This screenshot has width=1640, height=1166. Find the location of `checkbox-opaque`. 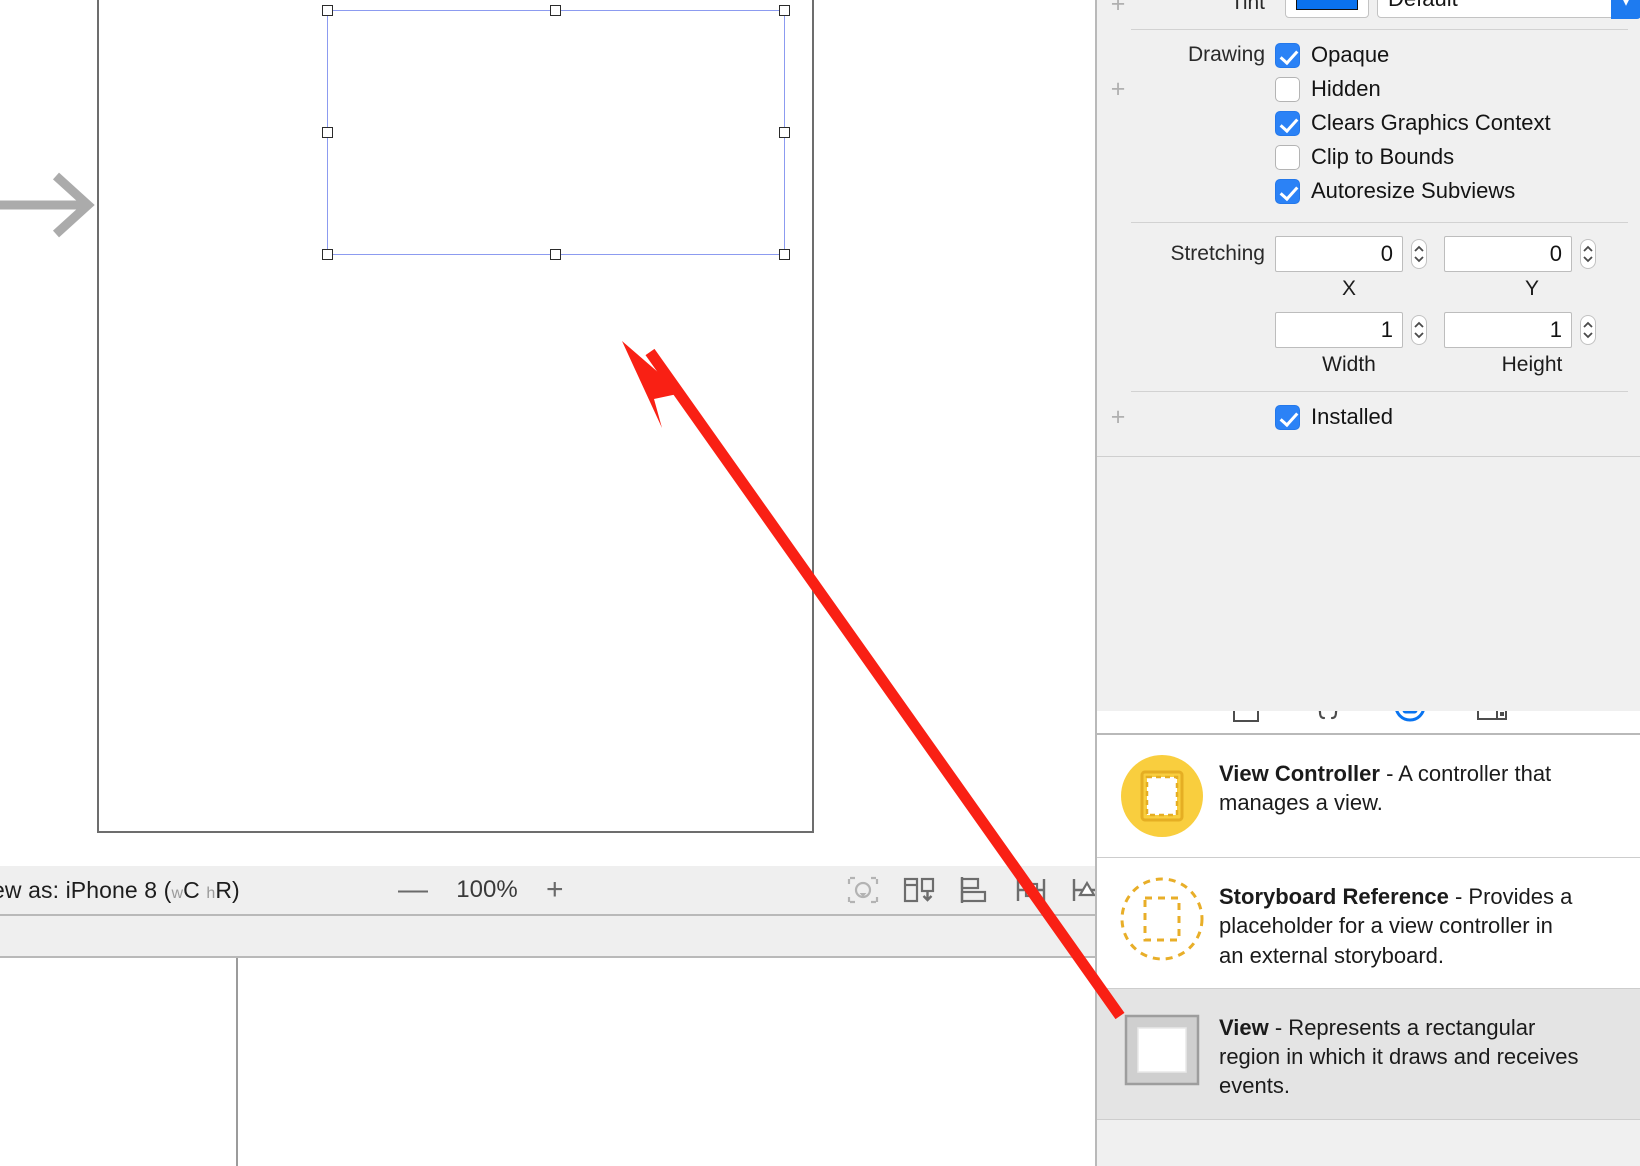

checkbox-opaque is located at coordinates (1287, 55).